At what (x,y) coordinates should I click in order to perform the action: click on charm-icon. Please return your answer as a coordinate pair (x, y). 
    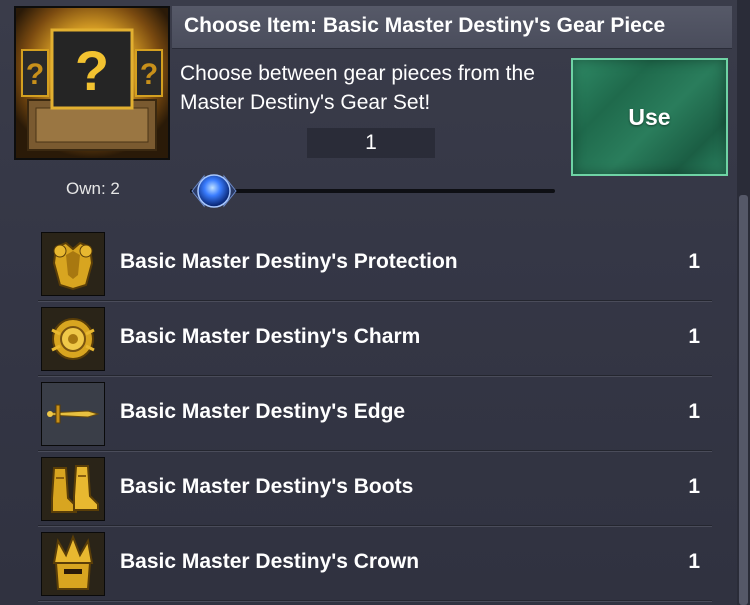
    Looking at the image, I should click on (73, 339).